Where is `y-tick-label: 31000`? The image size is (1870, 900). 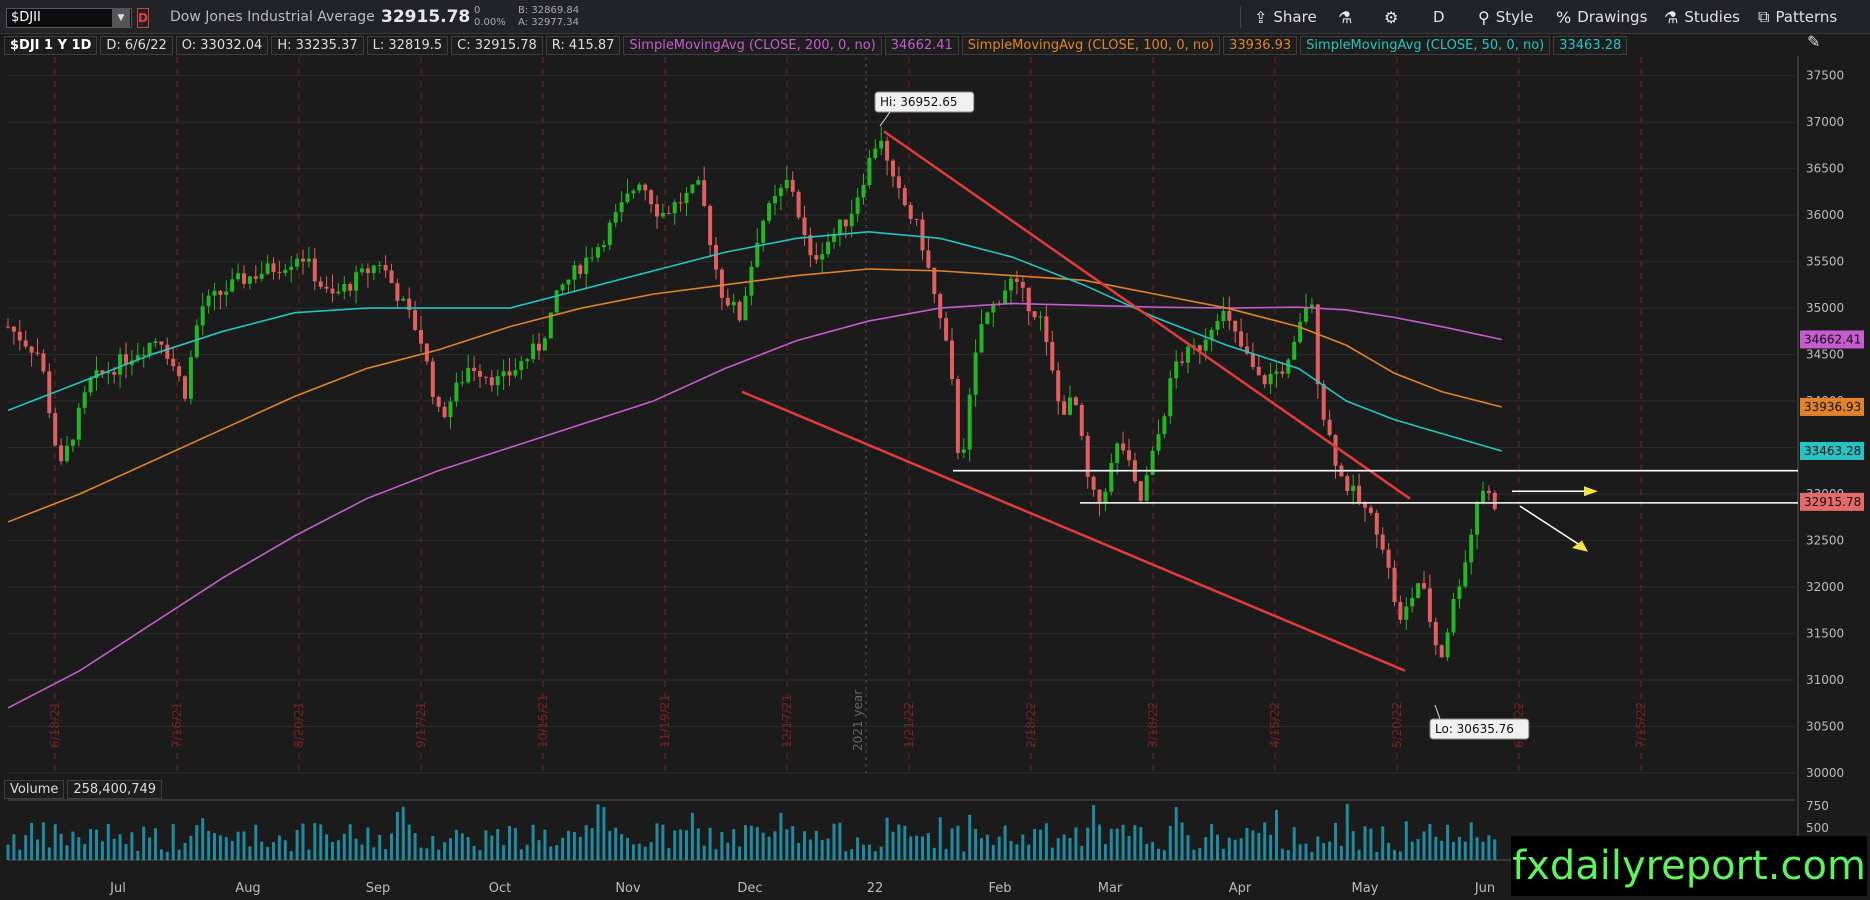
y-tick-label: 31000 is located at coordinates (1825, 680).